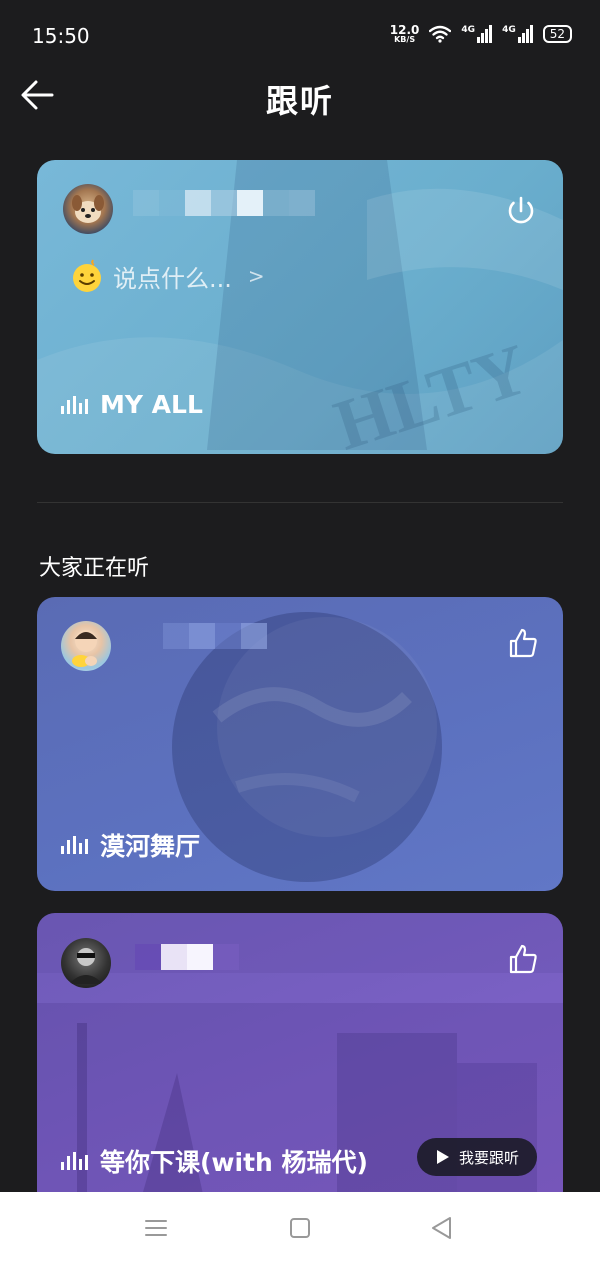 The image size is (600, 1266). I want to click on status-time: 15:50, so click(61, 36).